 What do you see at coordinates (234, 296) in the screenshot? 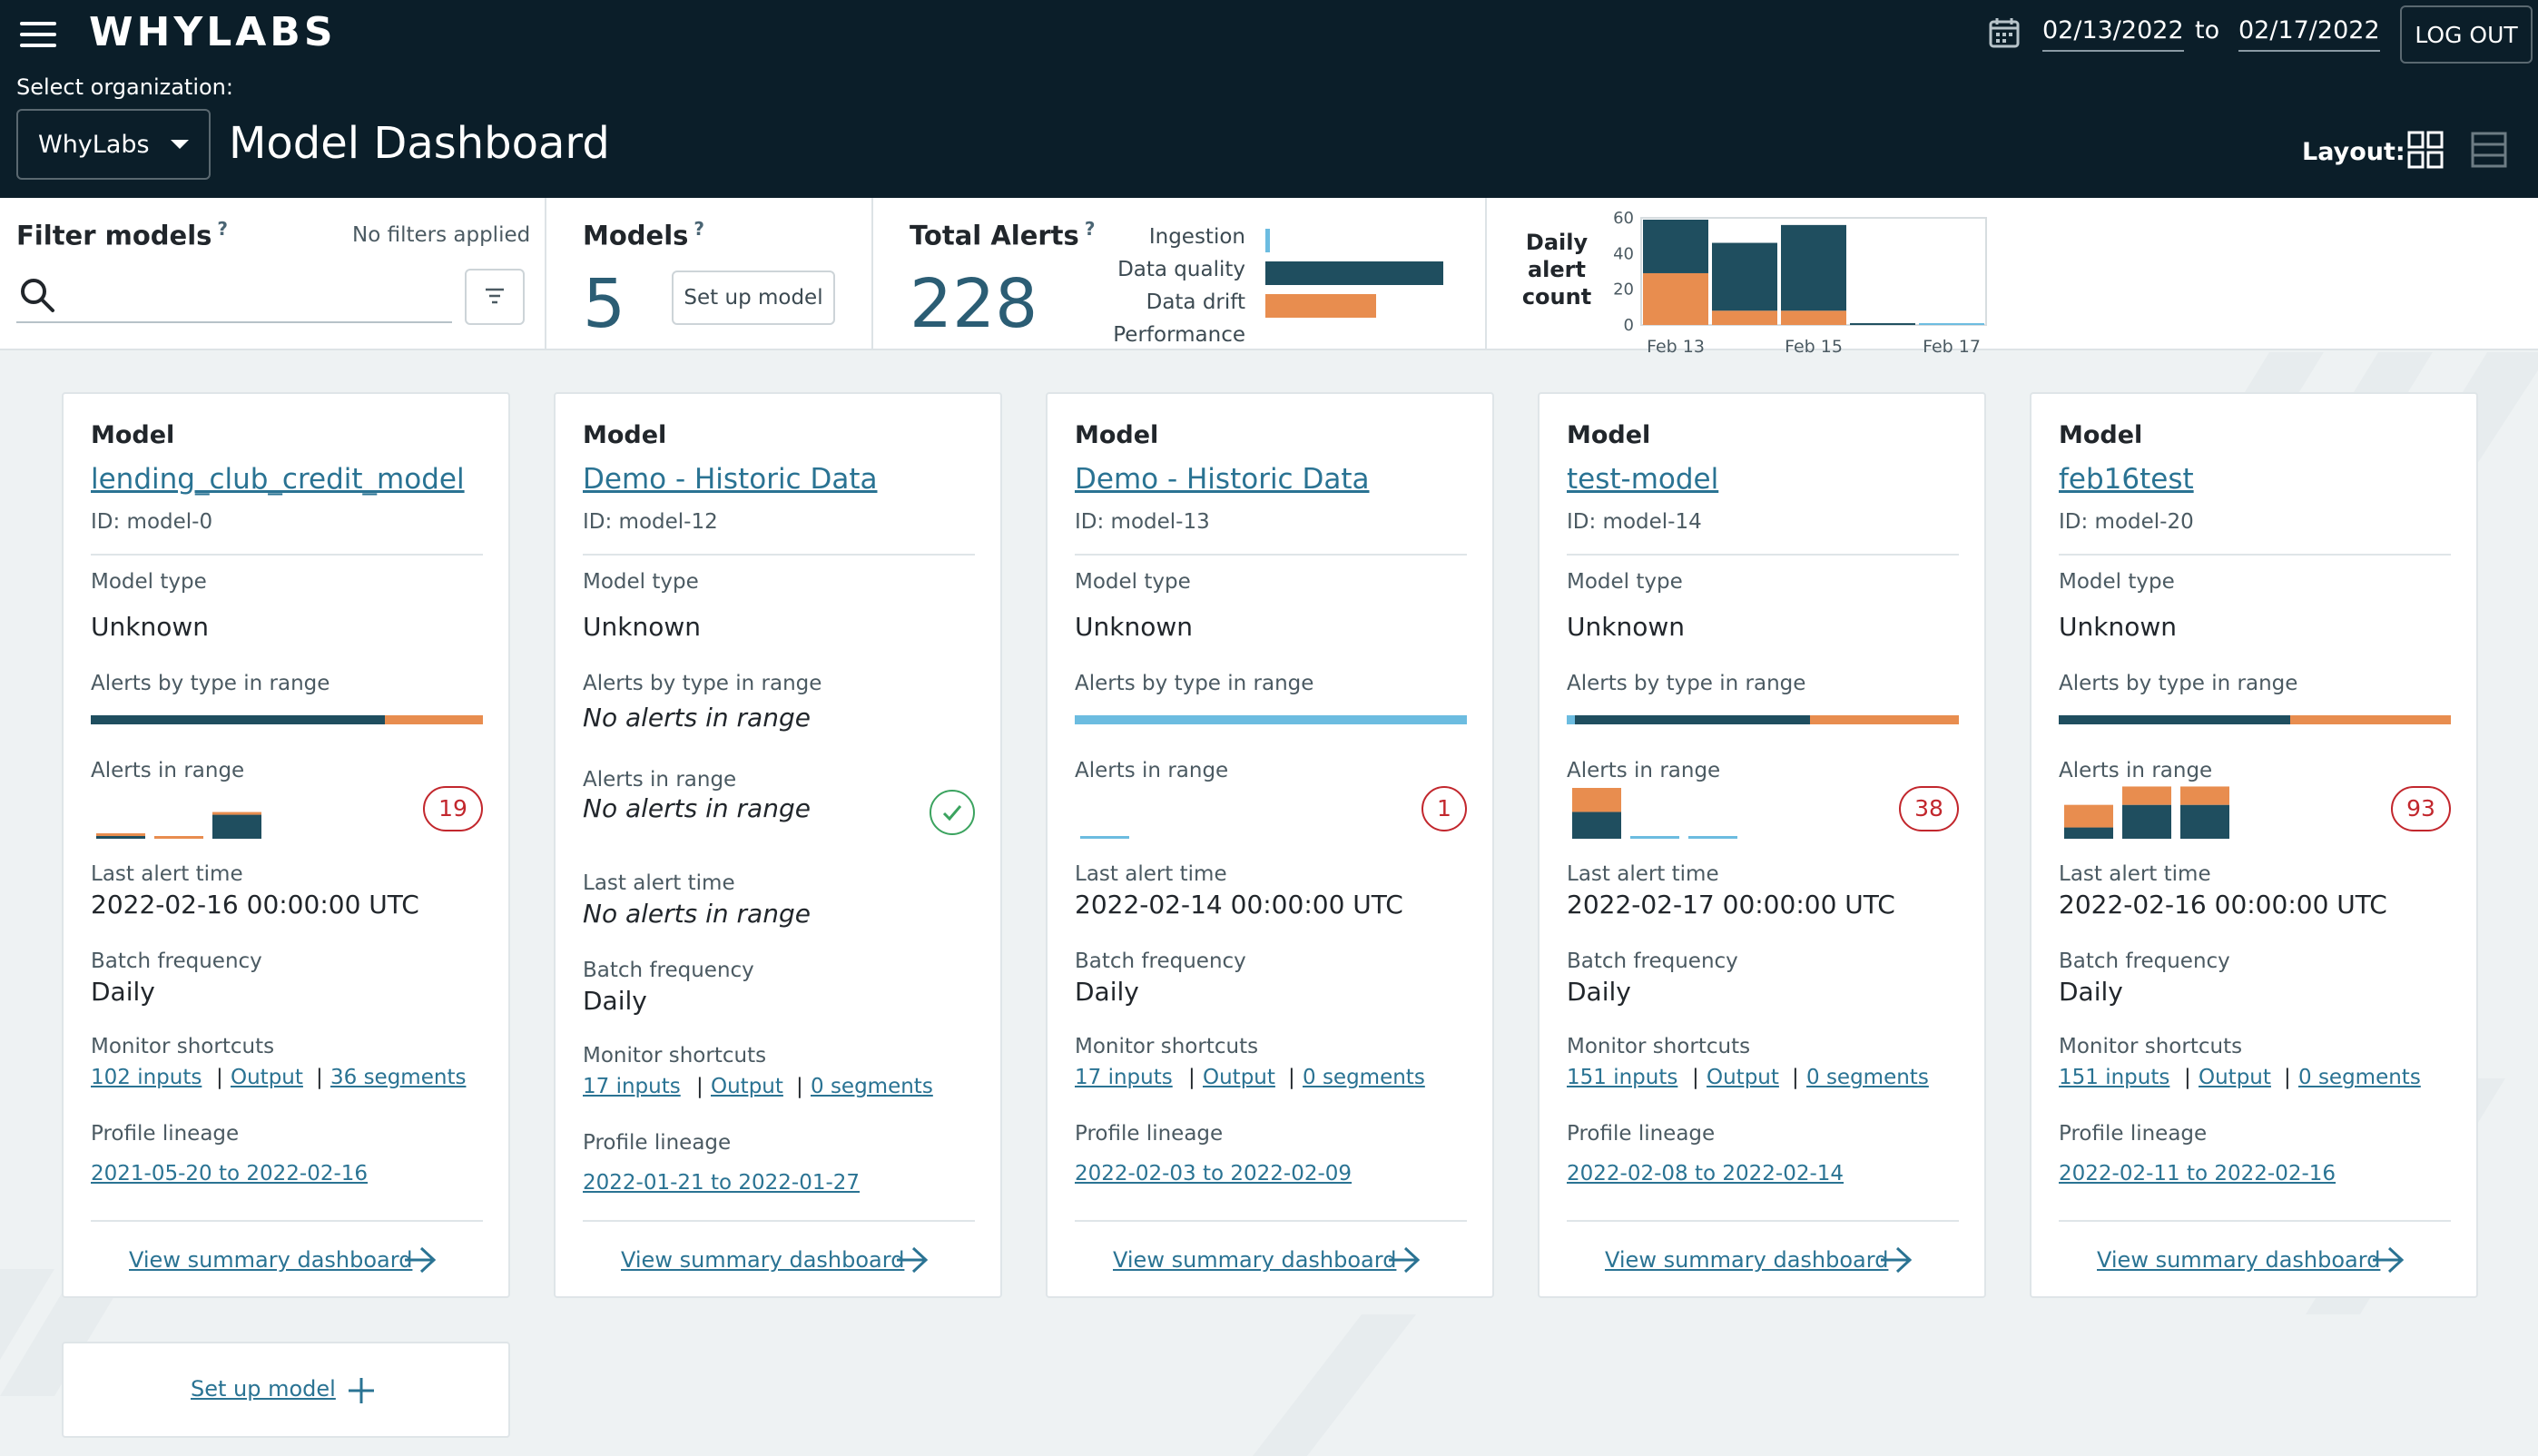
I see `search-input` at bounding box center [234, 296].